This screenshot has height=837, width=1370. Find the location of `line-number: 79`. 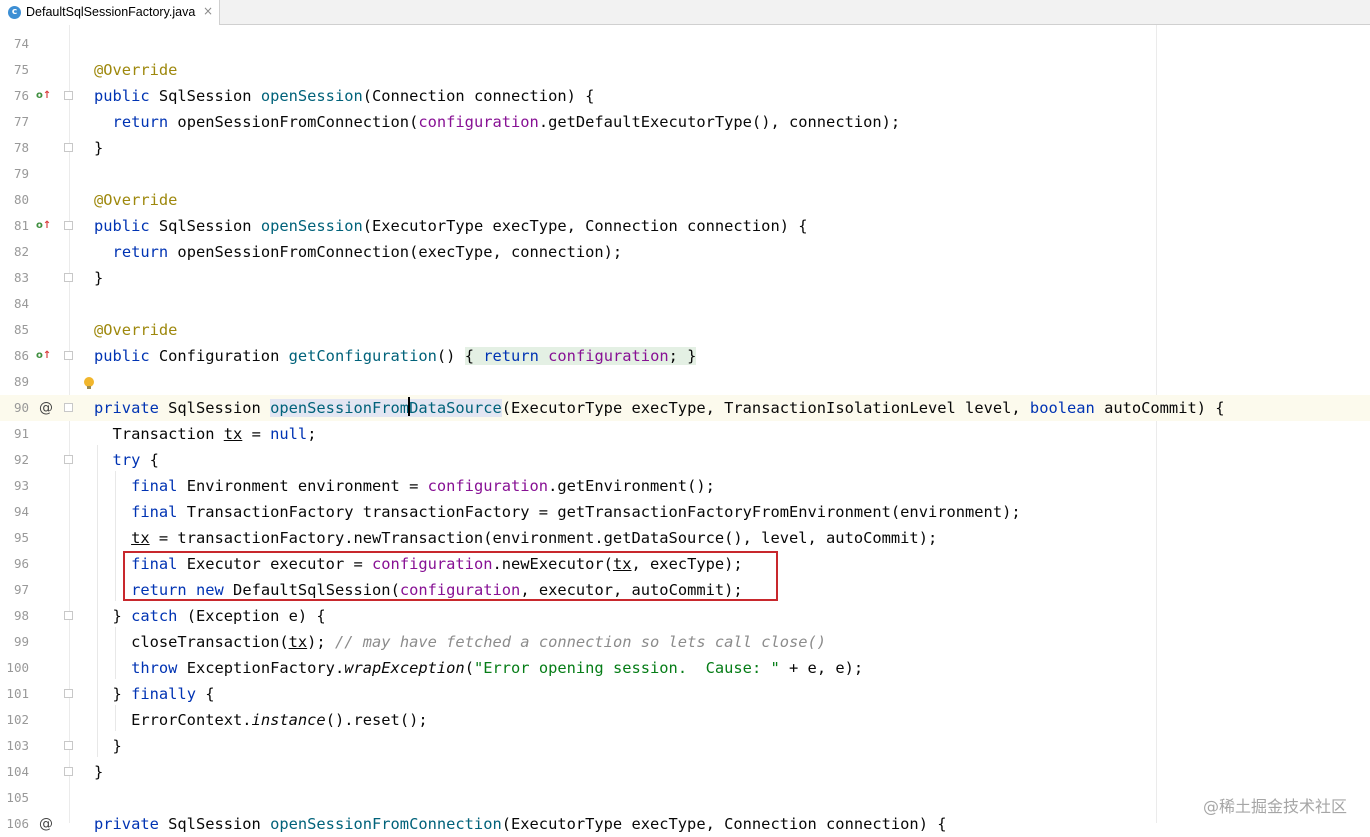

line-number: 79 is located at coordinates (21, 173).